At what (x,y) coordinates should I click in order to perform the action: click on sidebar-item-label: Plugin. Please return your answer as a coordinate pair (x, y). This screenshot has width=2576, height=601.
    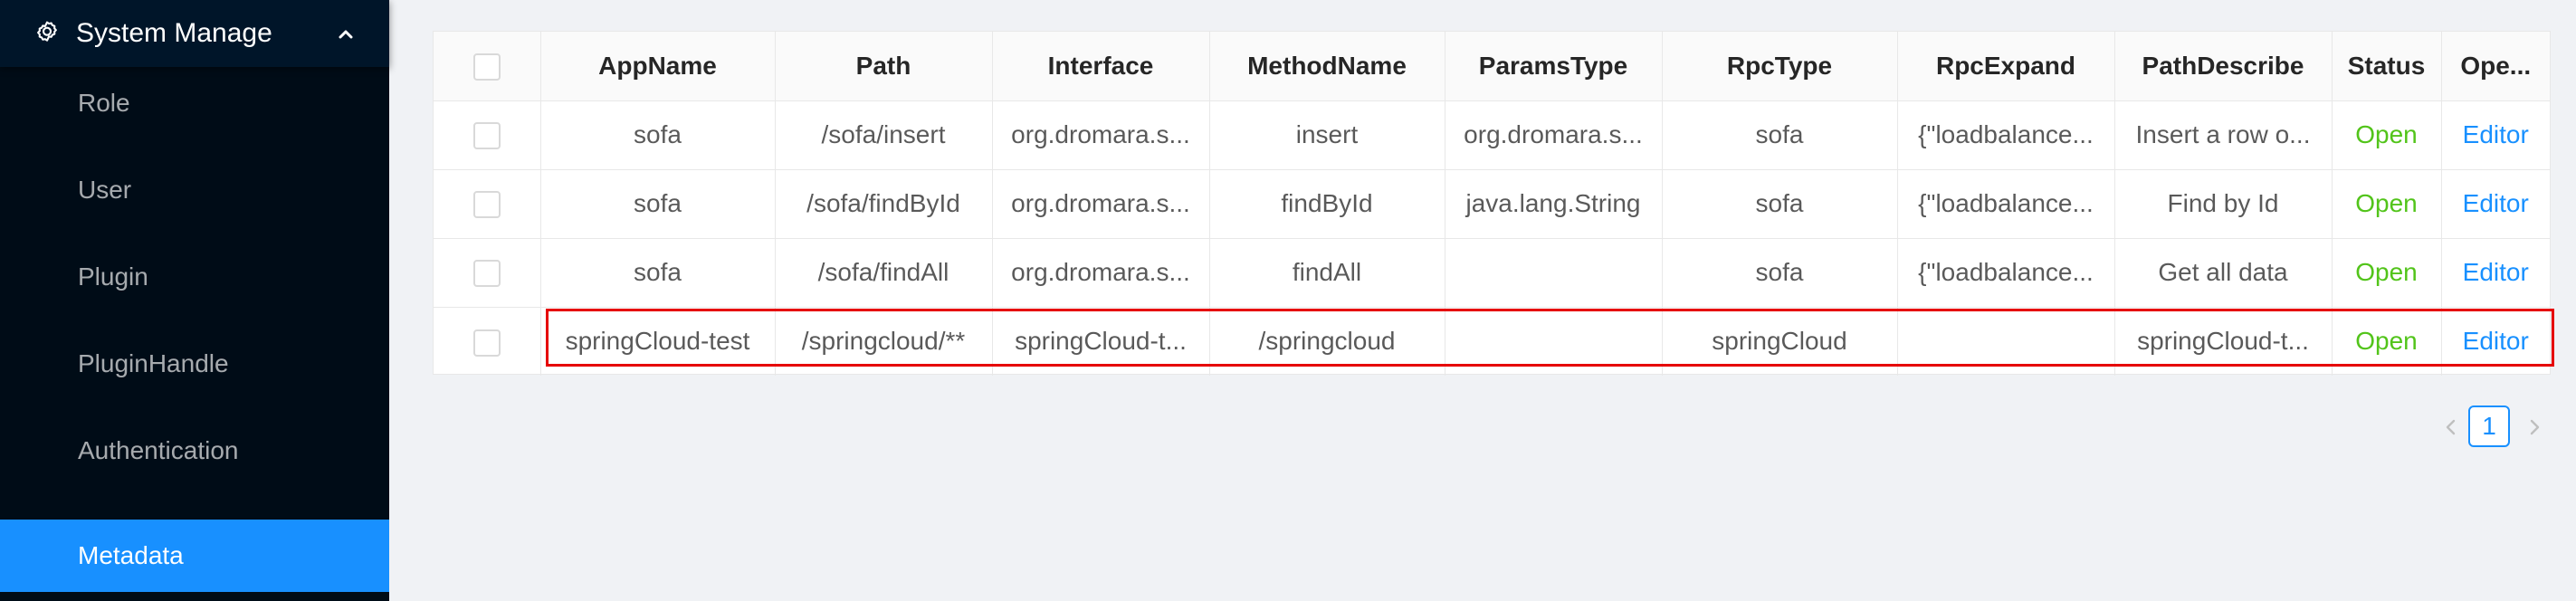
    Looking at the image, I should click on (113, 276).